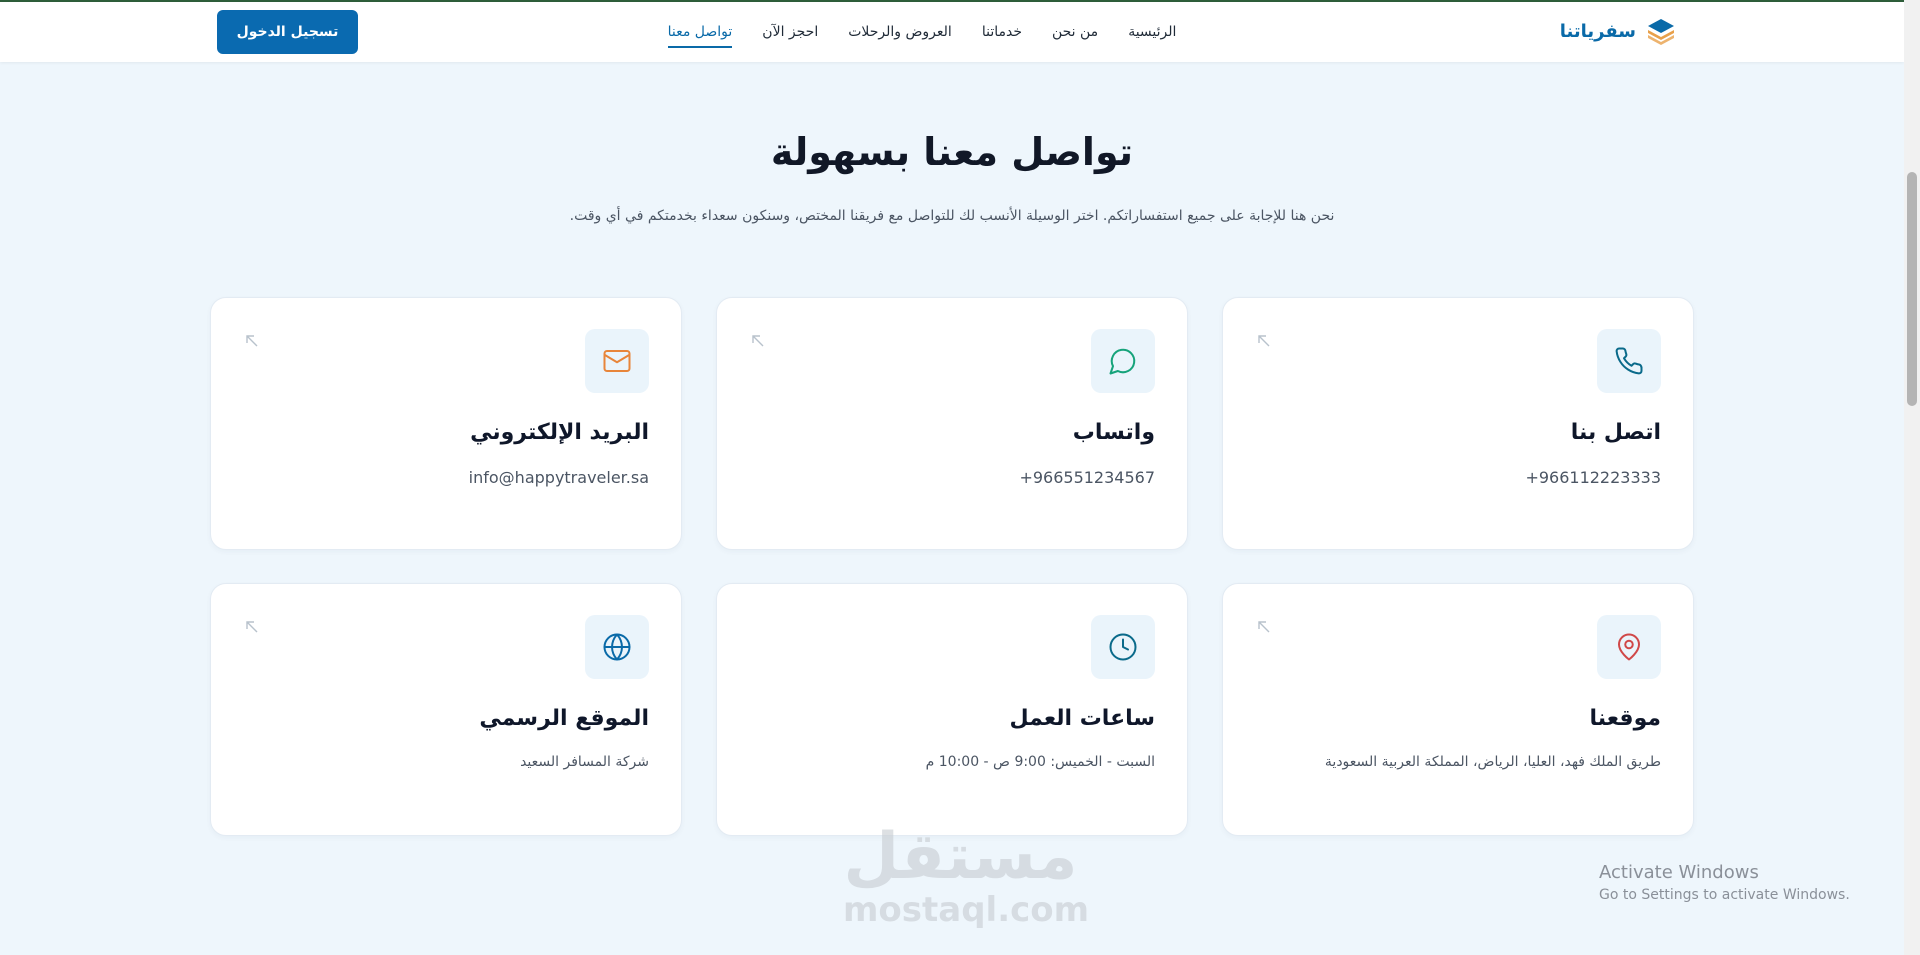 This screenshot has height=955, width=1920. I want to click on globe-icon, so click(617, 647).